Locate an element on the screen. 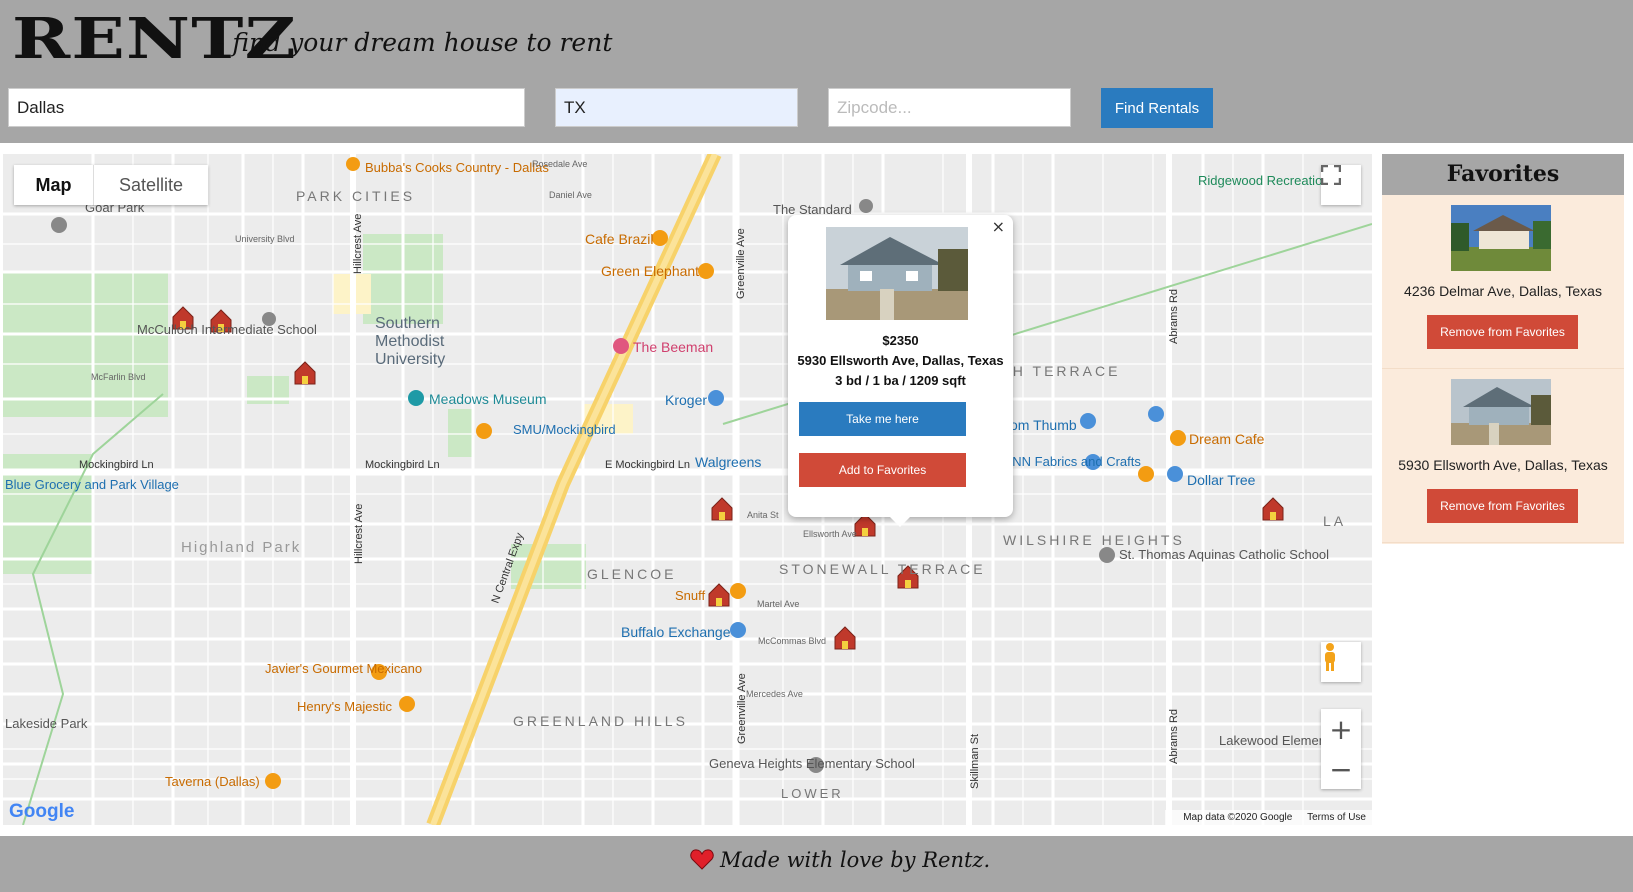 This screenshot has height=892, width=1633. map-label-taverna: Taverna (Dallas) is located at coordinates (212, 781).